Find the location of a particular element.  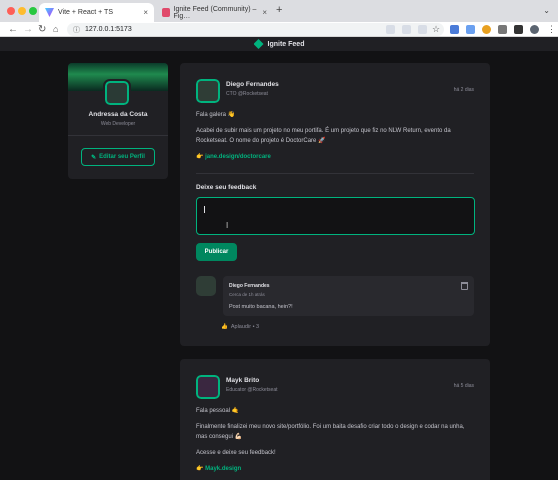

tab-vite: Vite + React + TS × is located at coordinates (96, 12).